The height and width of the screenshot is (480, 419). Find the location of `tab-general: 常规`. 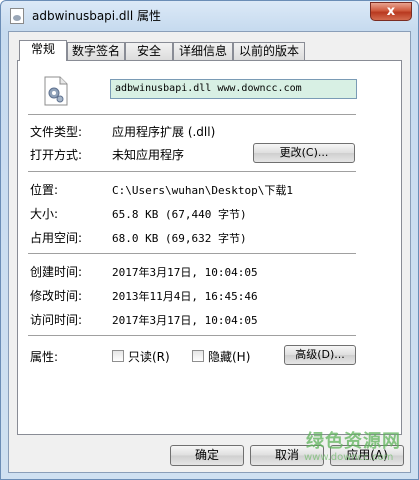

tab-general: 常规 is located at coordinates (43, 50).